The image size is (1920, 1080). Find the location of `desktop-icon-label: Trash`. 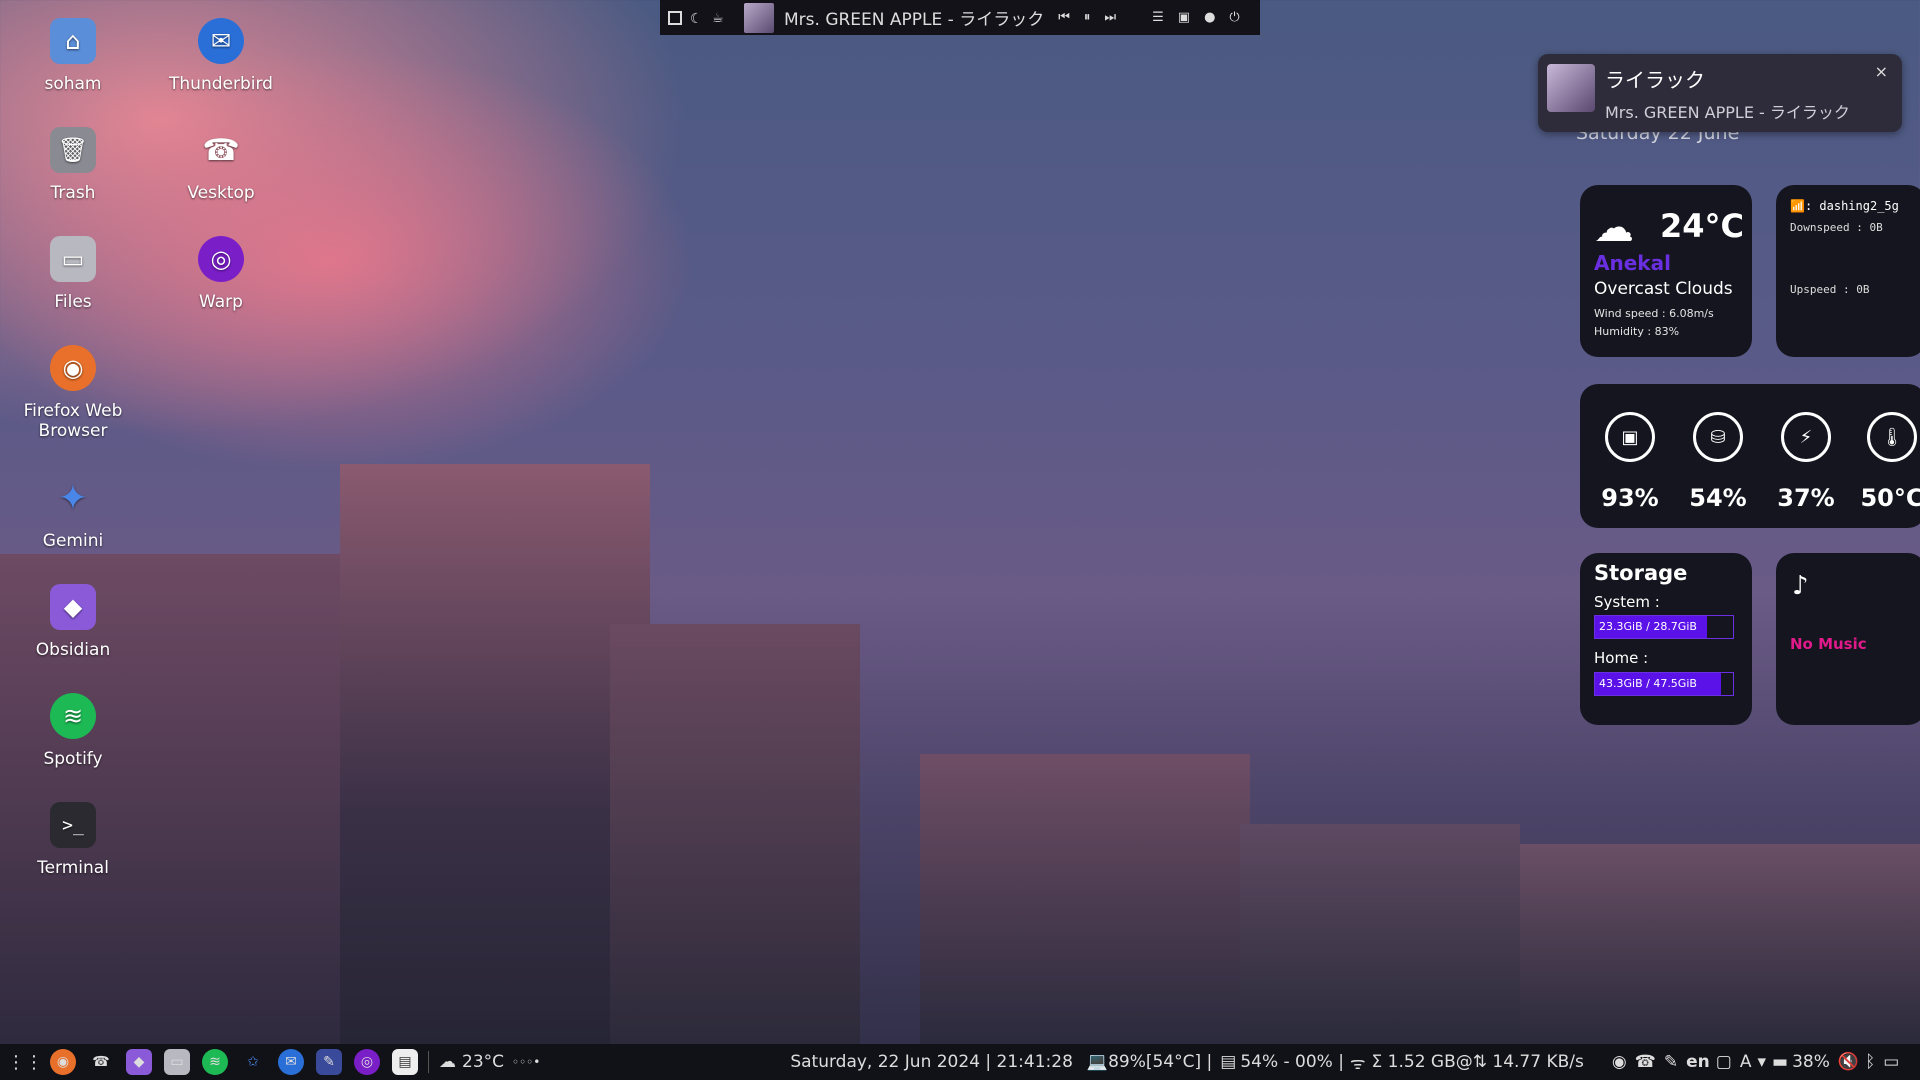

desktop-icon-label: Trash is located at coordinates (73, 193).